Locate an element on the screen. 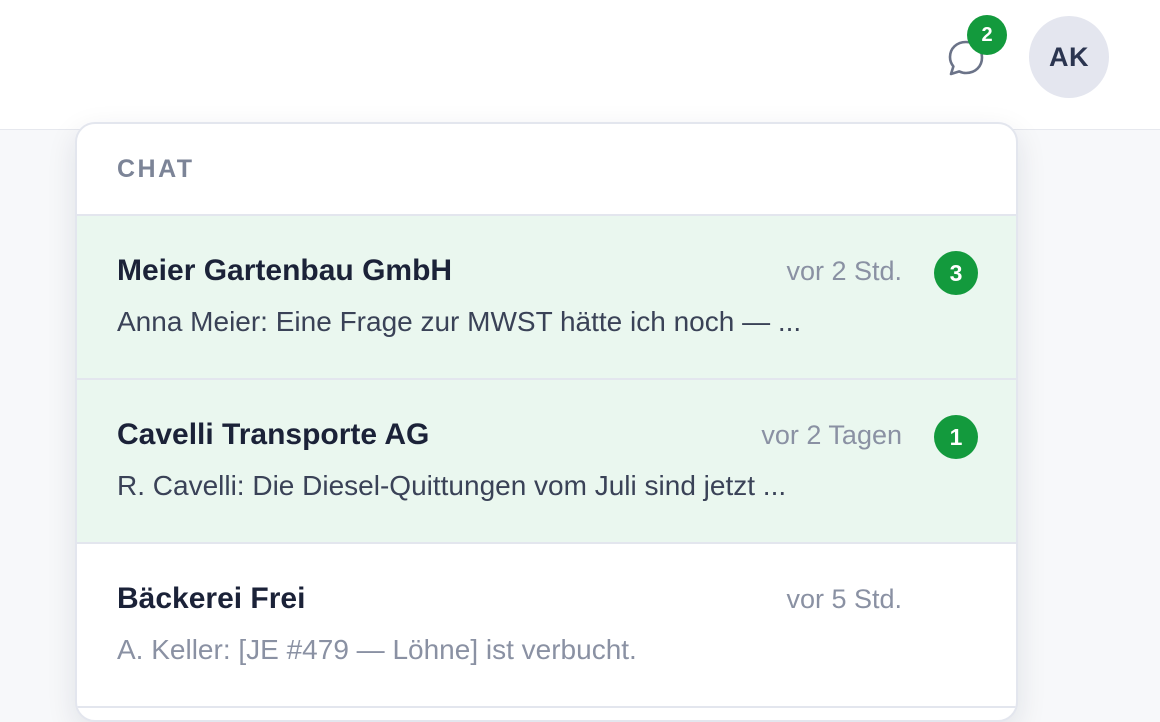 The width and height of the screenshot is (1160, 722). conversation-time: vor 2 Std. is located at coordinates (844, 271).